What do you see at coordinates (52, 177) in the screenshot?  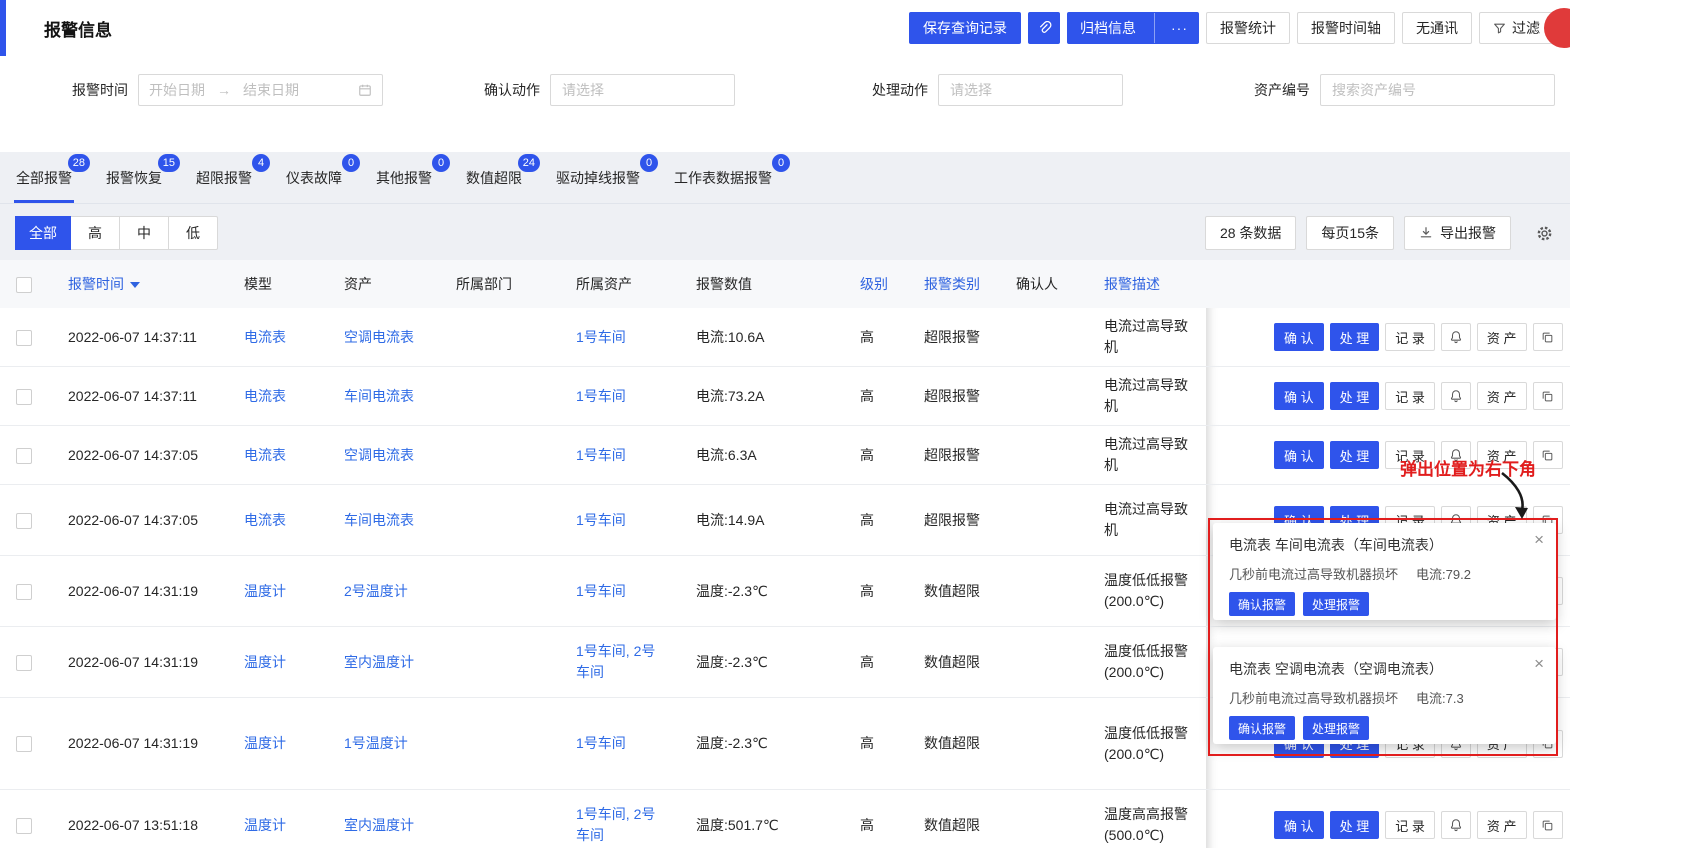 I see `tab: 全部报警 28` at bounding box center [52, 177].